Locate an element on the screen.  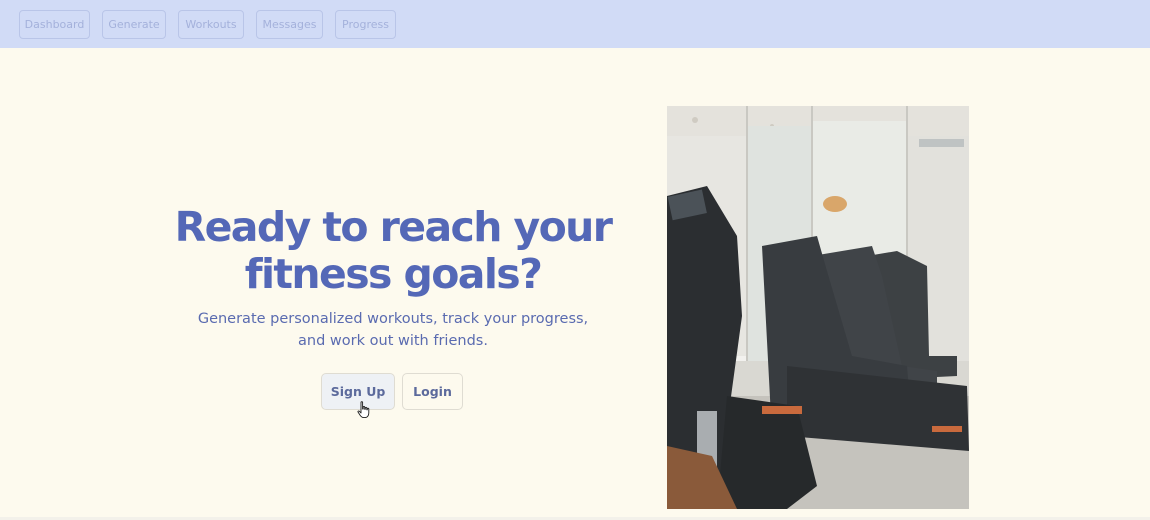
nav-generate-button: Generate is located at coordinates (134, 24).